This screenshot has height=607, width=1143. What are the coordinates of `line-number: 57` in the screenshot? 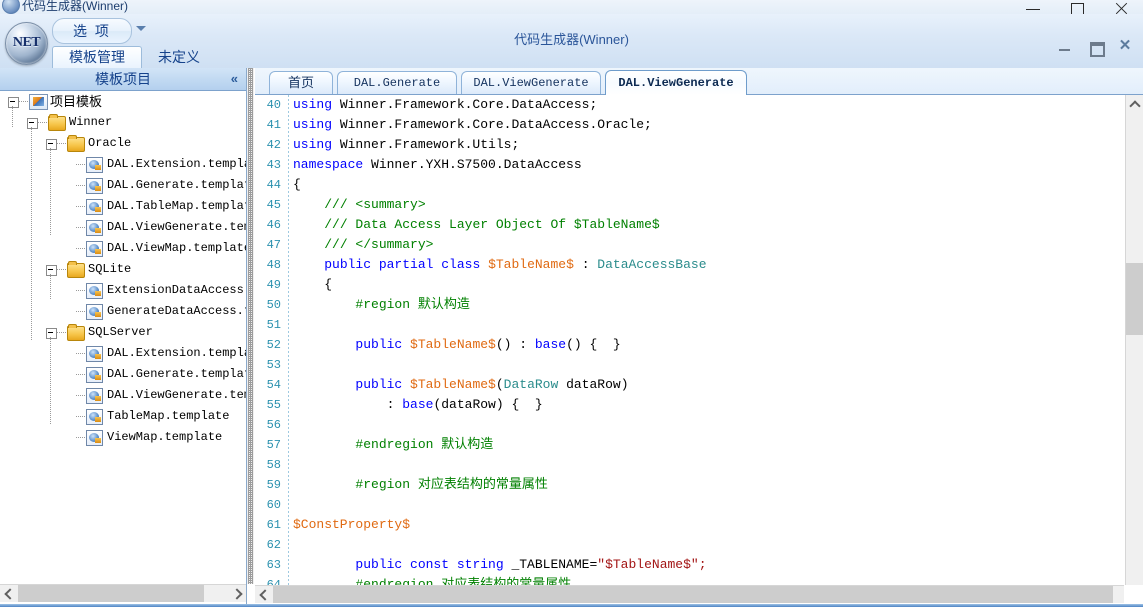 It's located at (273, 445).